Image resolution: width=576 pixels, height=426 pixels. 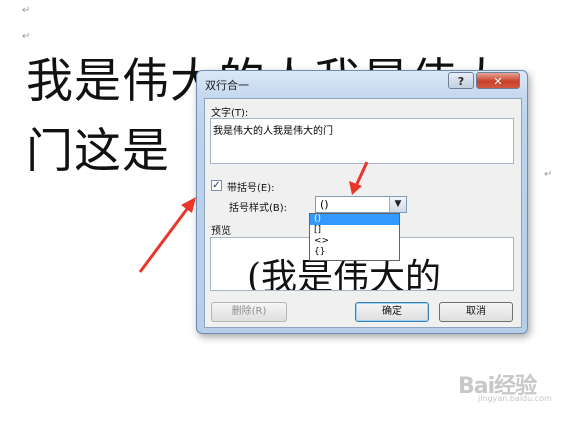 What do you see at coordinates (253, 217) in the screenshot?
I see `annotation-arrows` at bounding box center [253, 217].